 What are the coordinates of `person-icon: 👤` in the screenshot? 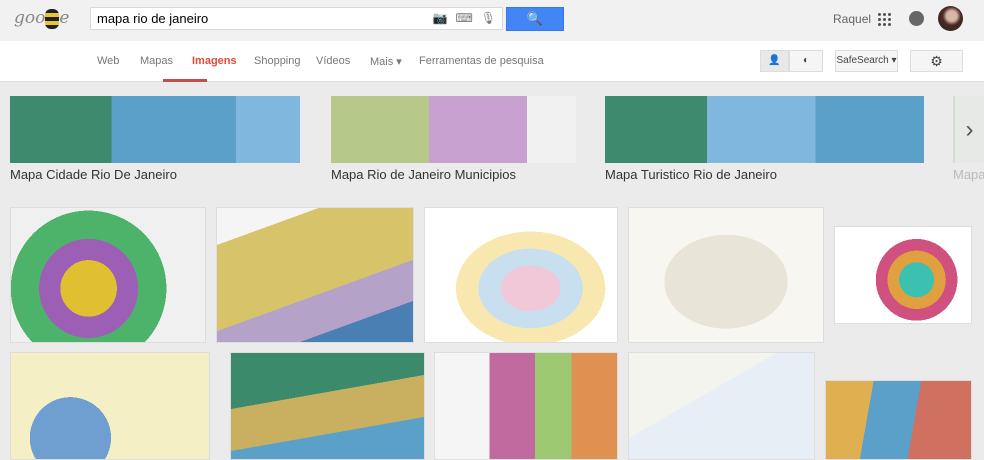 It's located at (774, 60).